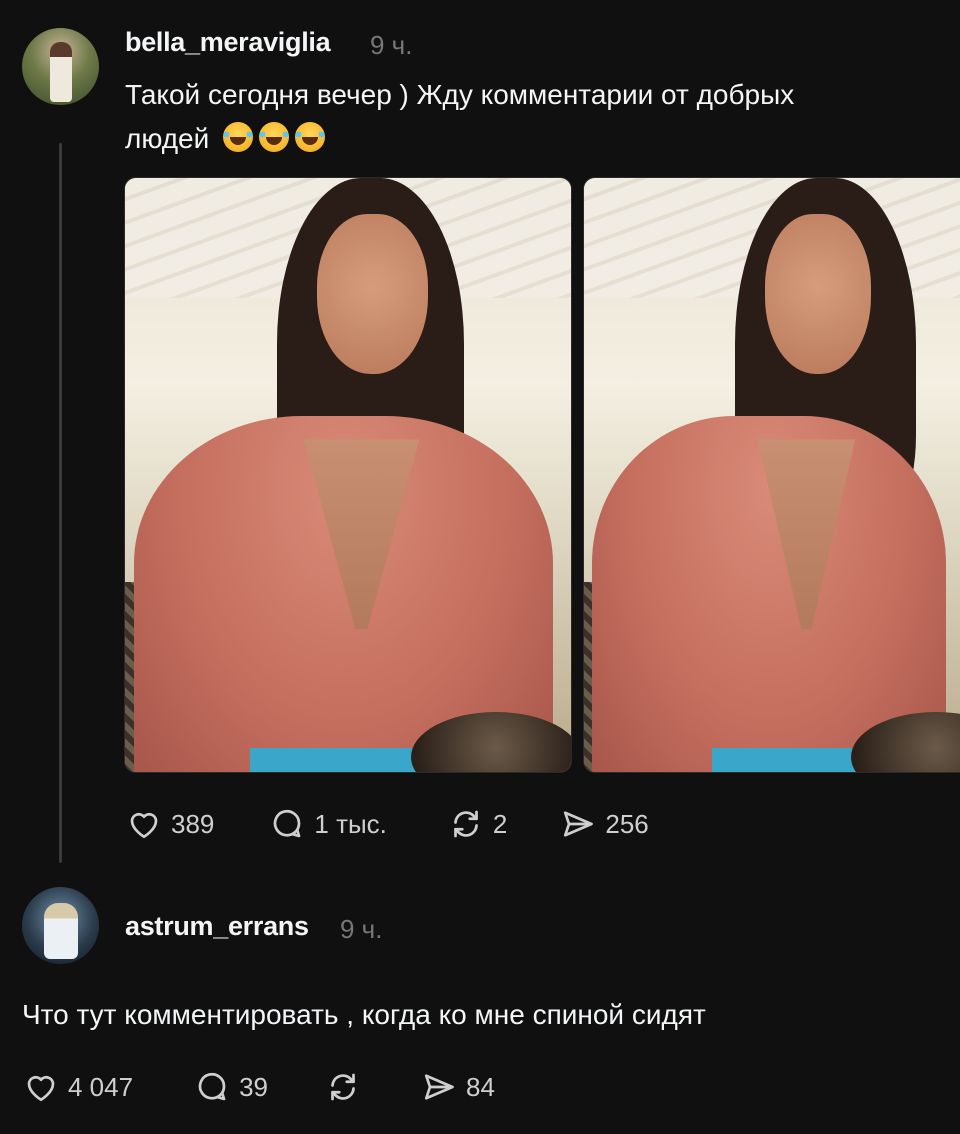 Image resolution: width=960 pixels, height=1134 pixels. Describe the element at coordinates (169, 824) in the screenshot. I see `like-button: 389` at that location.